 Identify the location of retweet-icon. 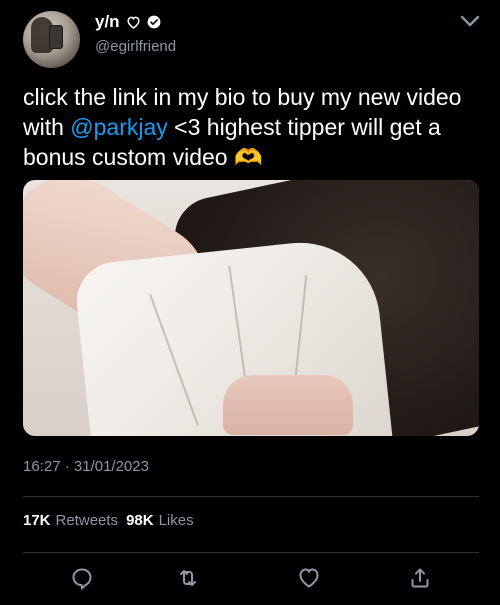
(188, 578).